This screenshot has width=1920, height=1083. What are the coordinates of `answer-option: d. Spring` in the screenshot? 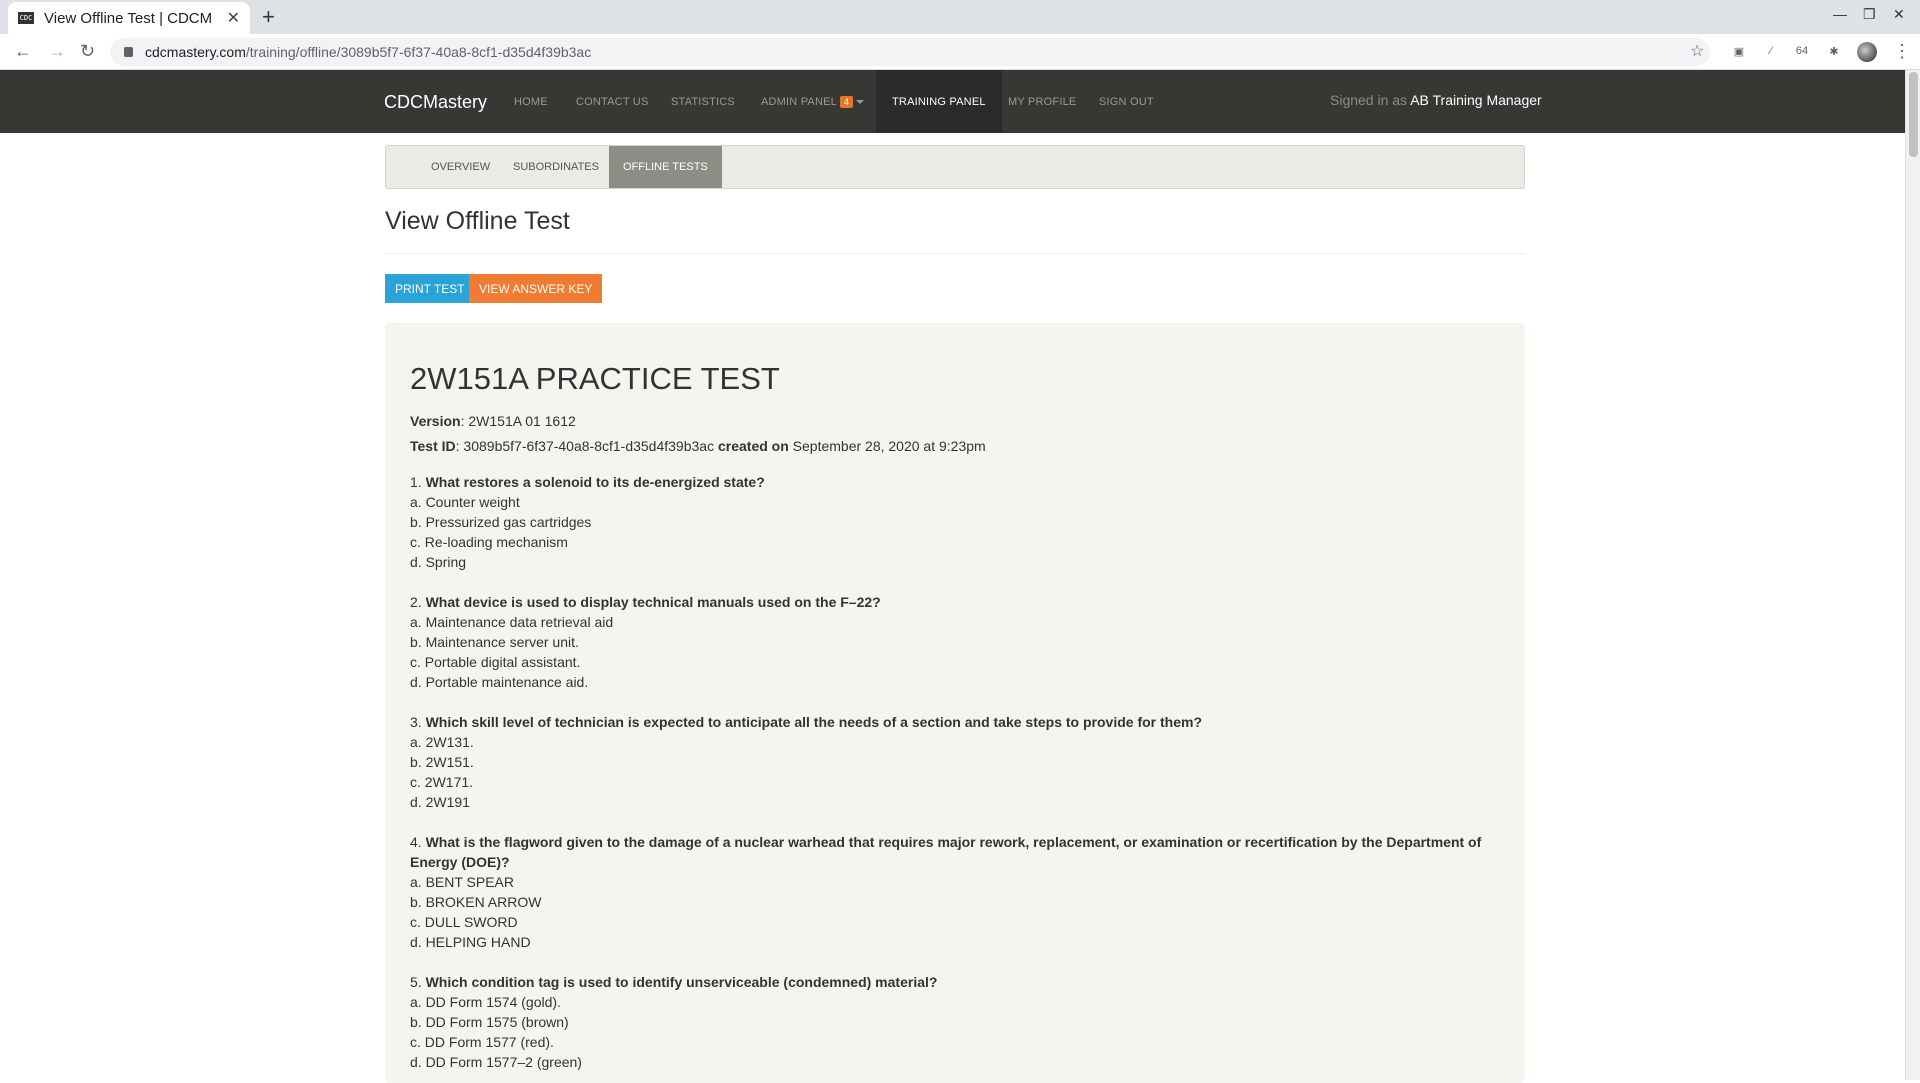 It's located at (438, 562).